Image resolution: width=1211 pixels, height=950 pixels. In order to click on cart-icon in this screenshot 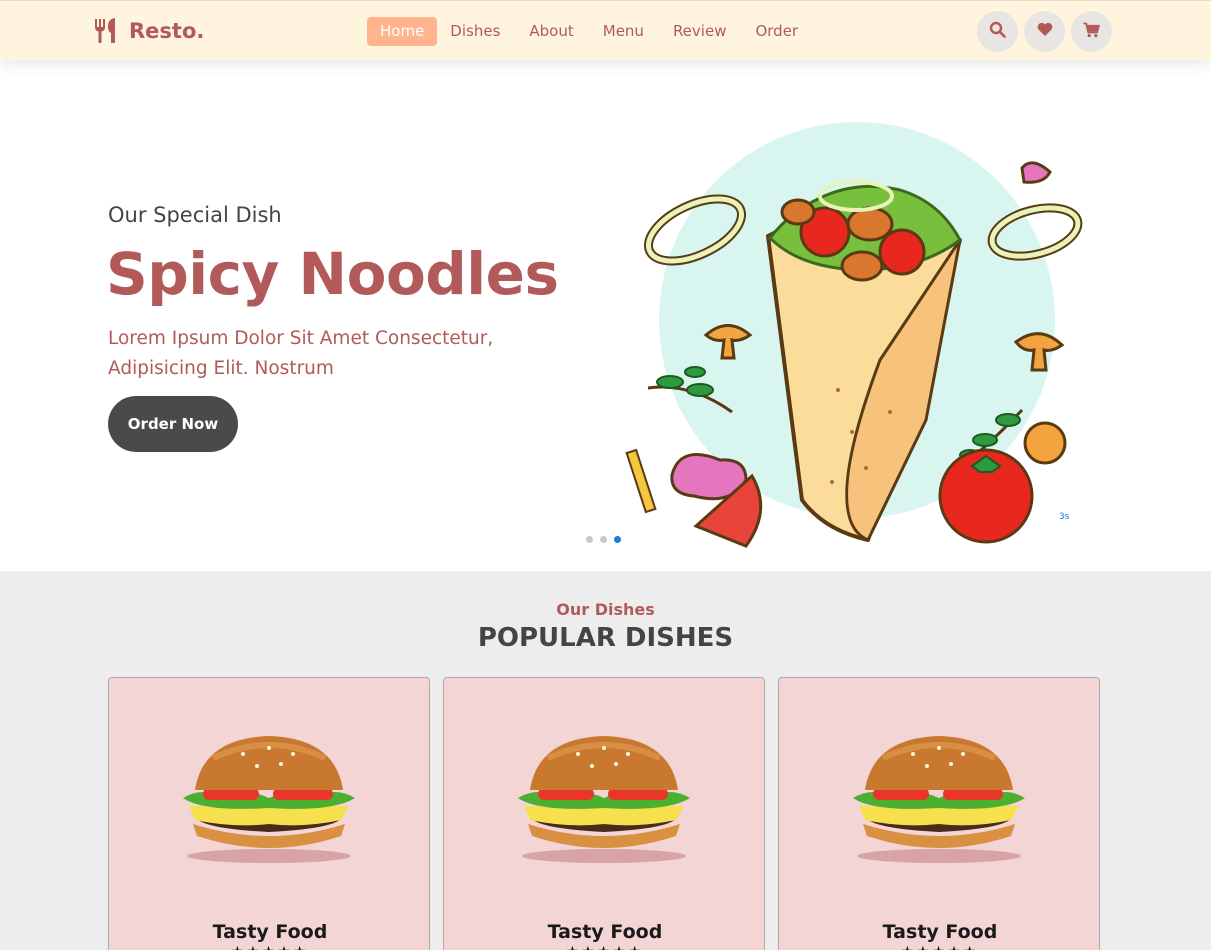, I will do `click(1091, 32)`.